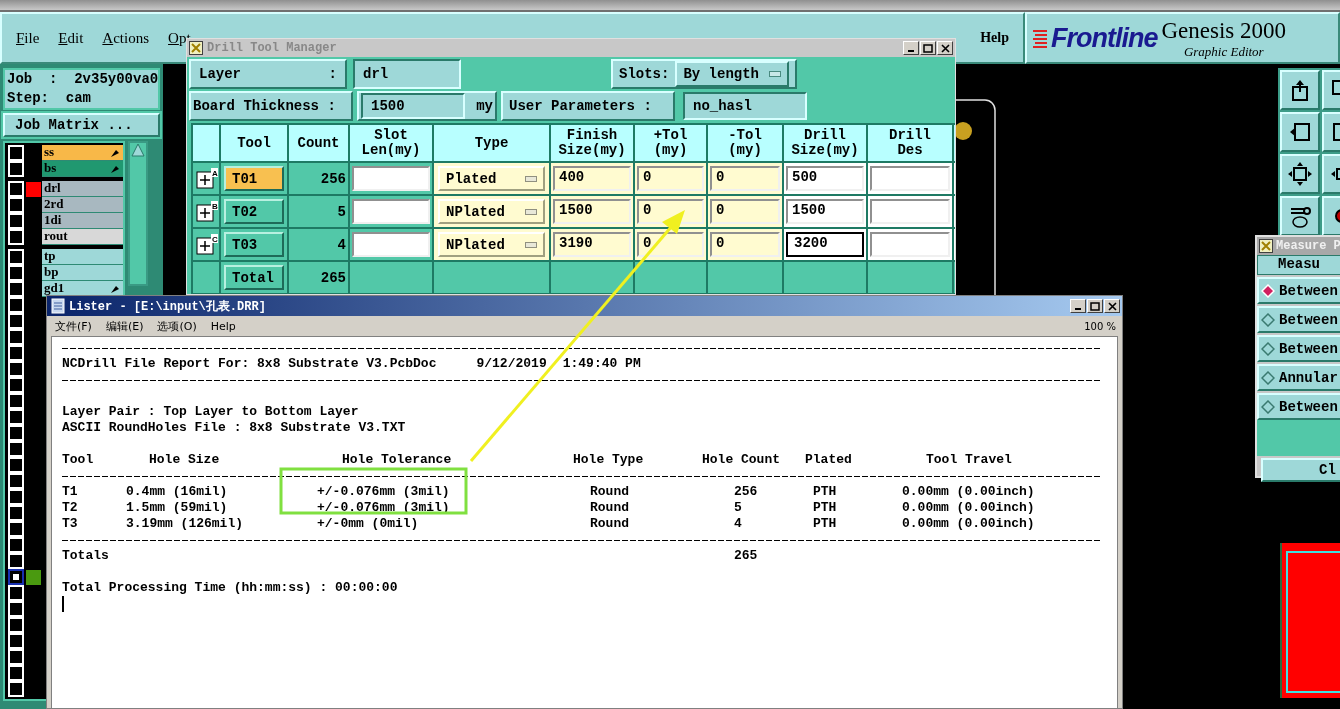 This screenshot has height=709, width=1340. I want to click on close-icon, so click(945, 48).